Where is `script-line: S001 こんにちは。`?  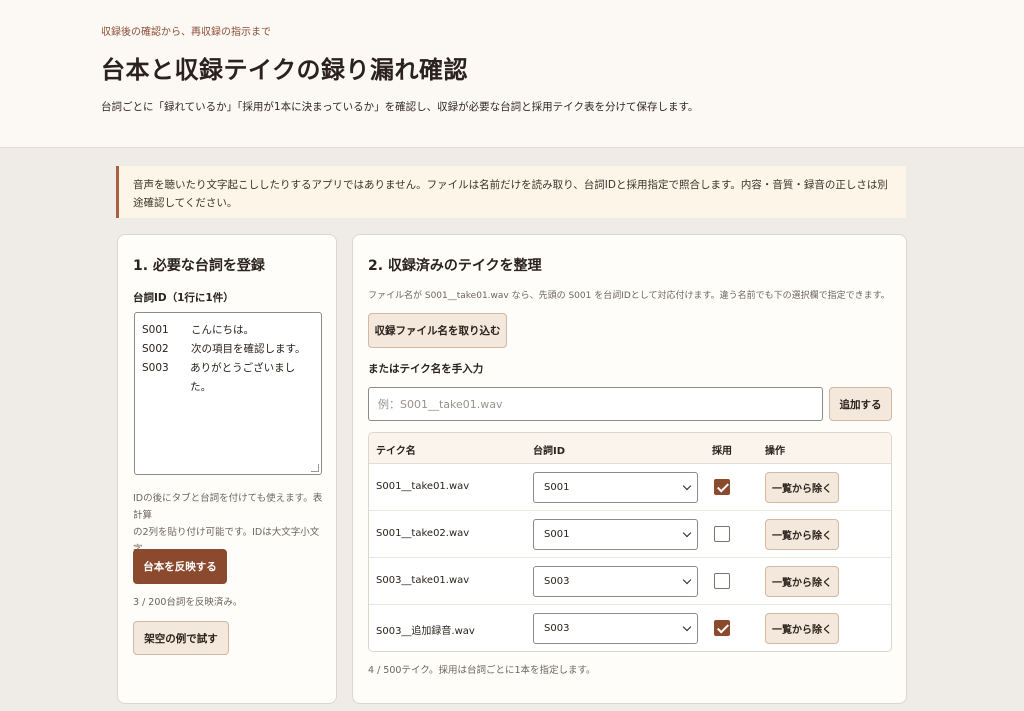 script-line: S001 こんにちは。 is located at coordinates (198, 330).